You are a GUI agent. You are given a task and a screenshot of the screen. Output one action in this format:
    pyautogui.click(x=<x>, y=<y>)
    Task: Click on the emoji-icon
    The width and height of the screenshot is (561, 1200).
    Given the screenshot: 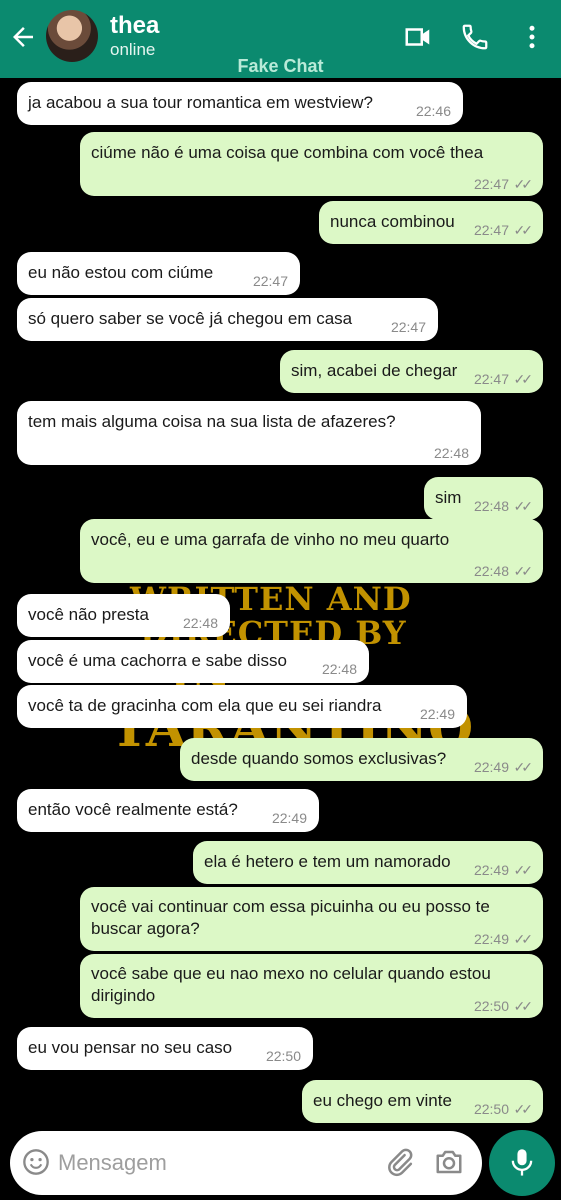 What is the action you would take?
    pyautogui.click(x=36, y=1162)
    